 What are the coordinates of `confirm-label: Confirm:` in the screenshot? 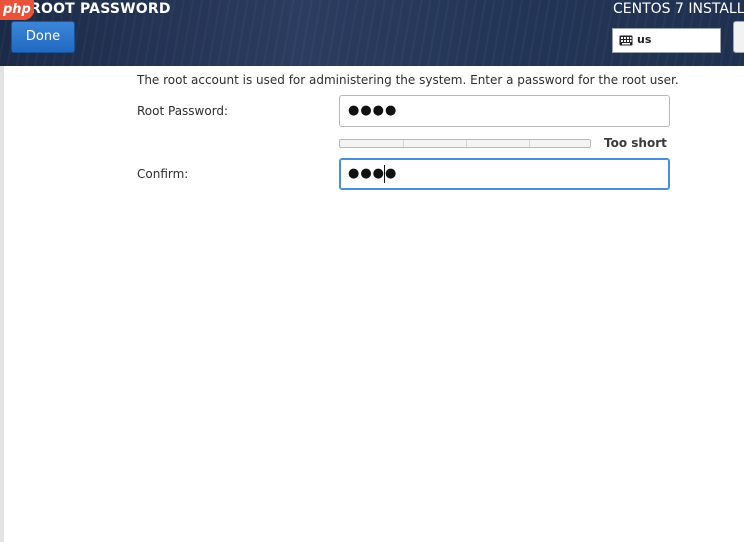 It's located at (163, 174).